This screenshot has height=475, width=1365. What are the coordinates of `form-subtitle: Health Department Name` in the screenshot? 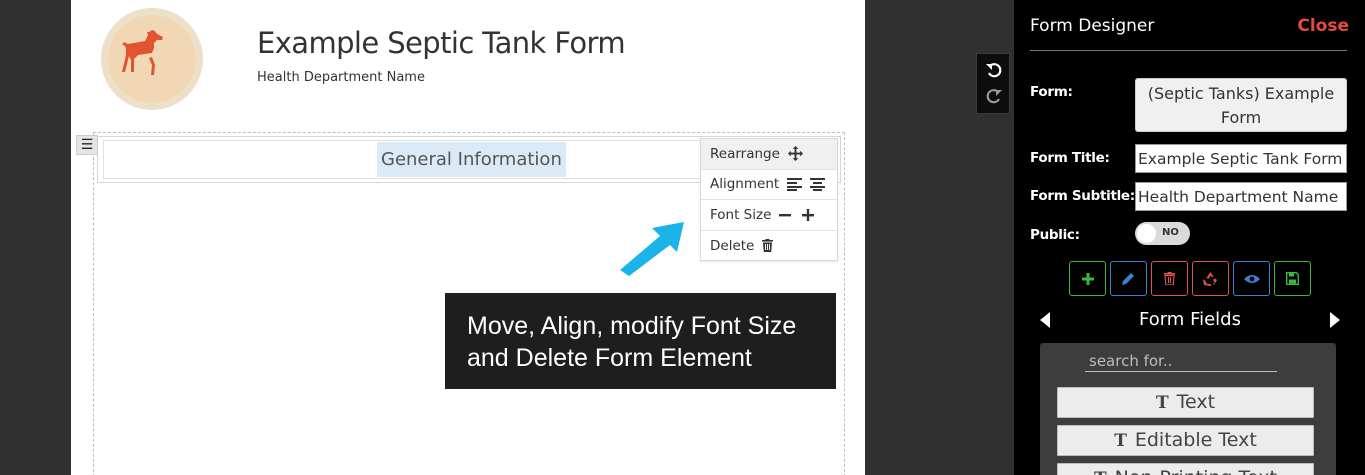 It's located at (341, 77).